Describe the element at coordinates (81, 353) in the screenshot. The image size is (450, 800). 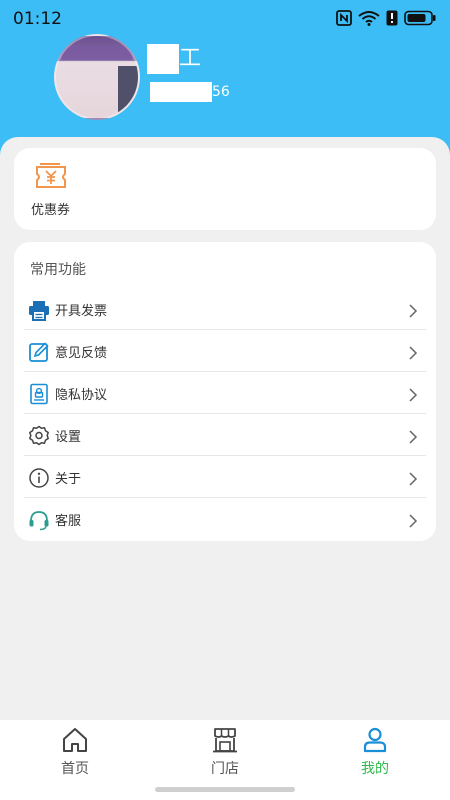
I see `function-item-label: 意见反馈` at that location.